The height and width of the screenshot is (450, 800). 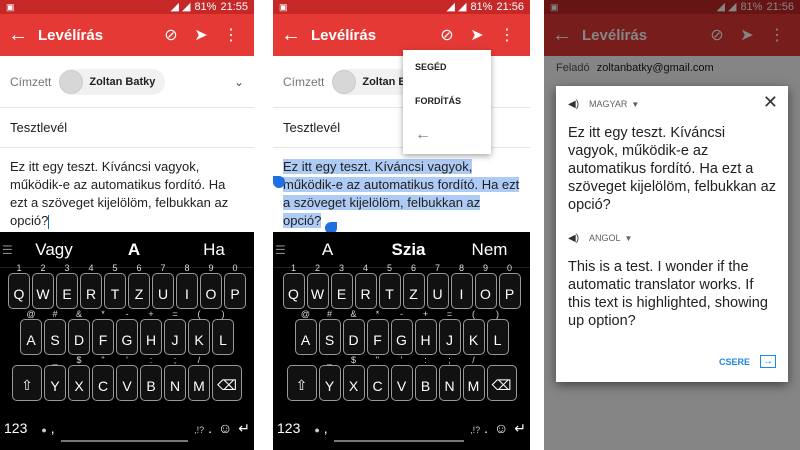 What do you see at coordinates (605, 238) in the screenshot?
I see `target-lang-select: ANGOL` at bounding box center [605, 238].